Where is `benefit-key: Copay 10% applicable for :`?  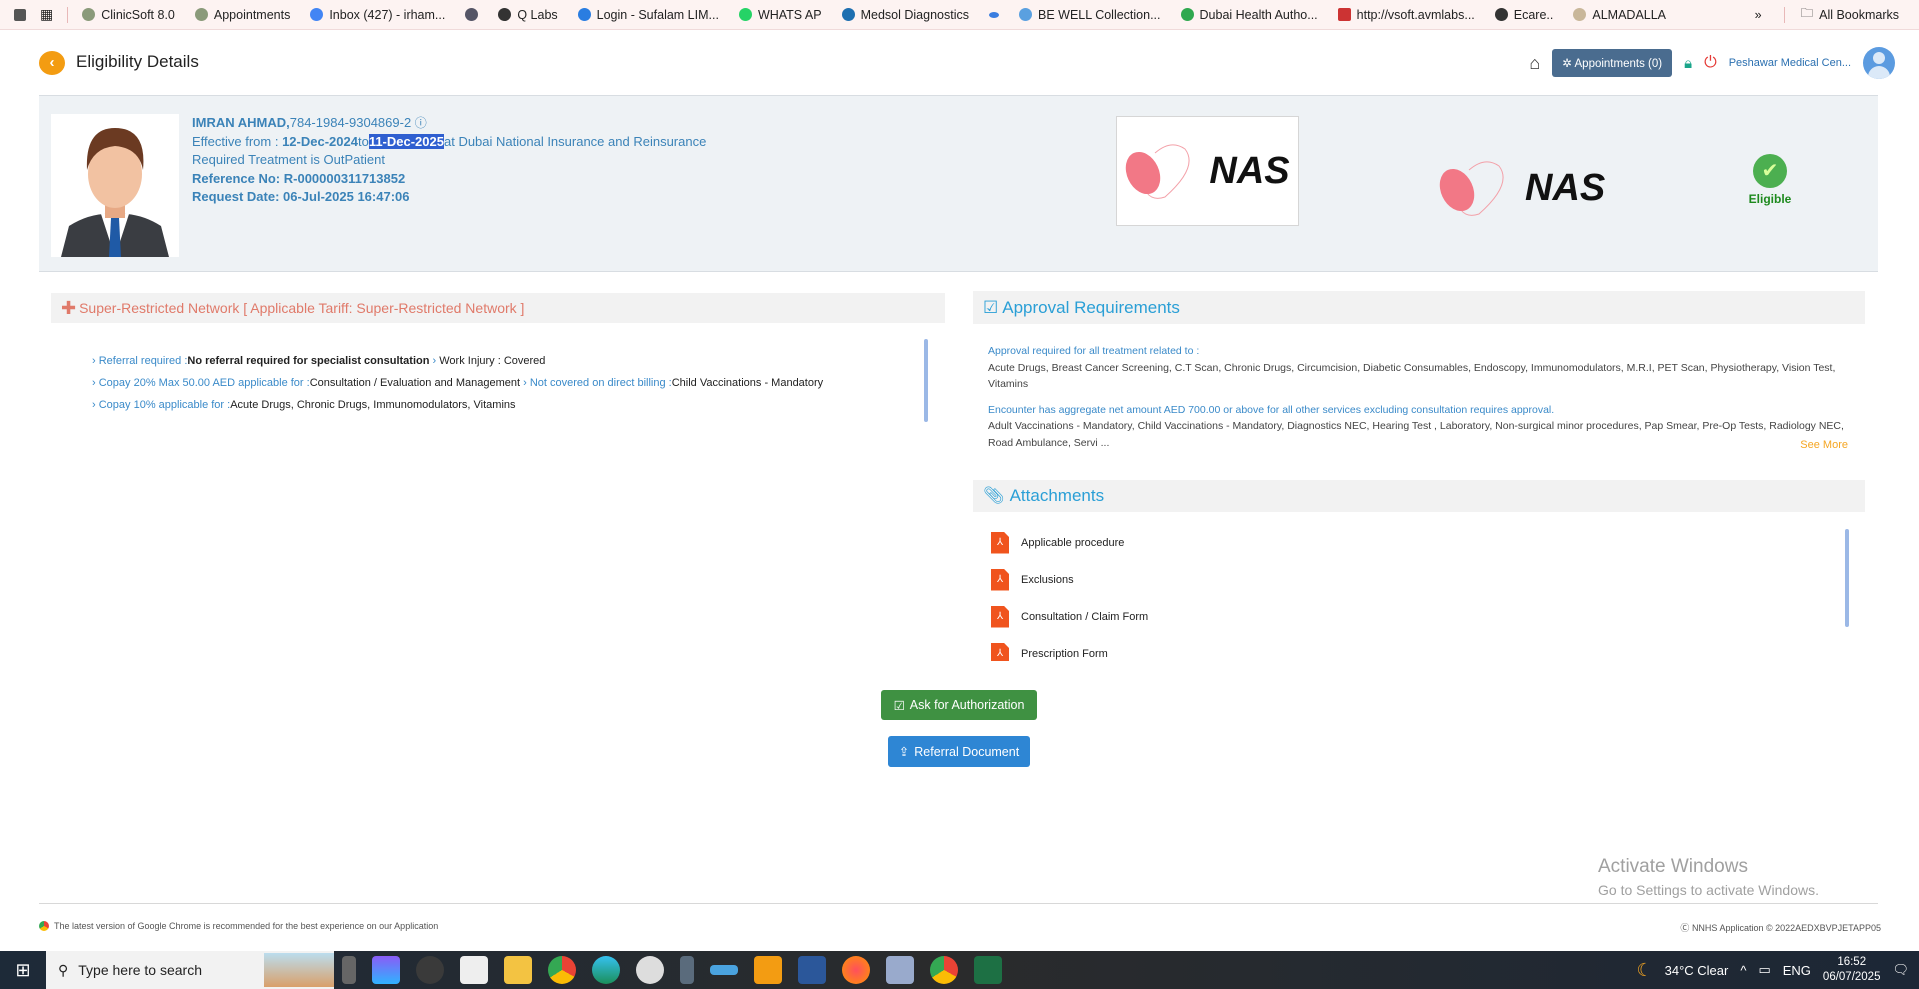 benefit-key: Copay 10% applicable for : is located at coordinates (164, 405).